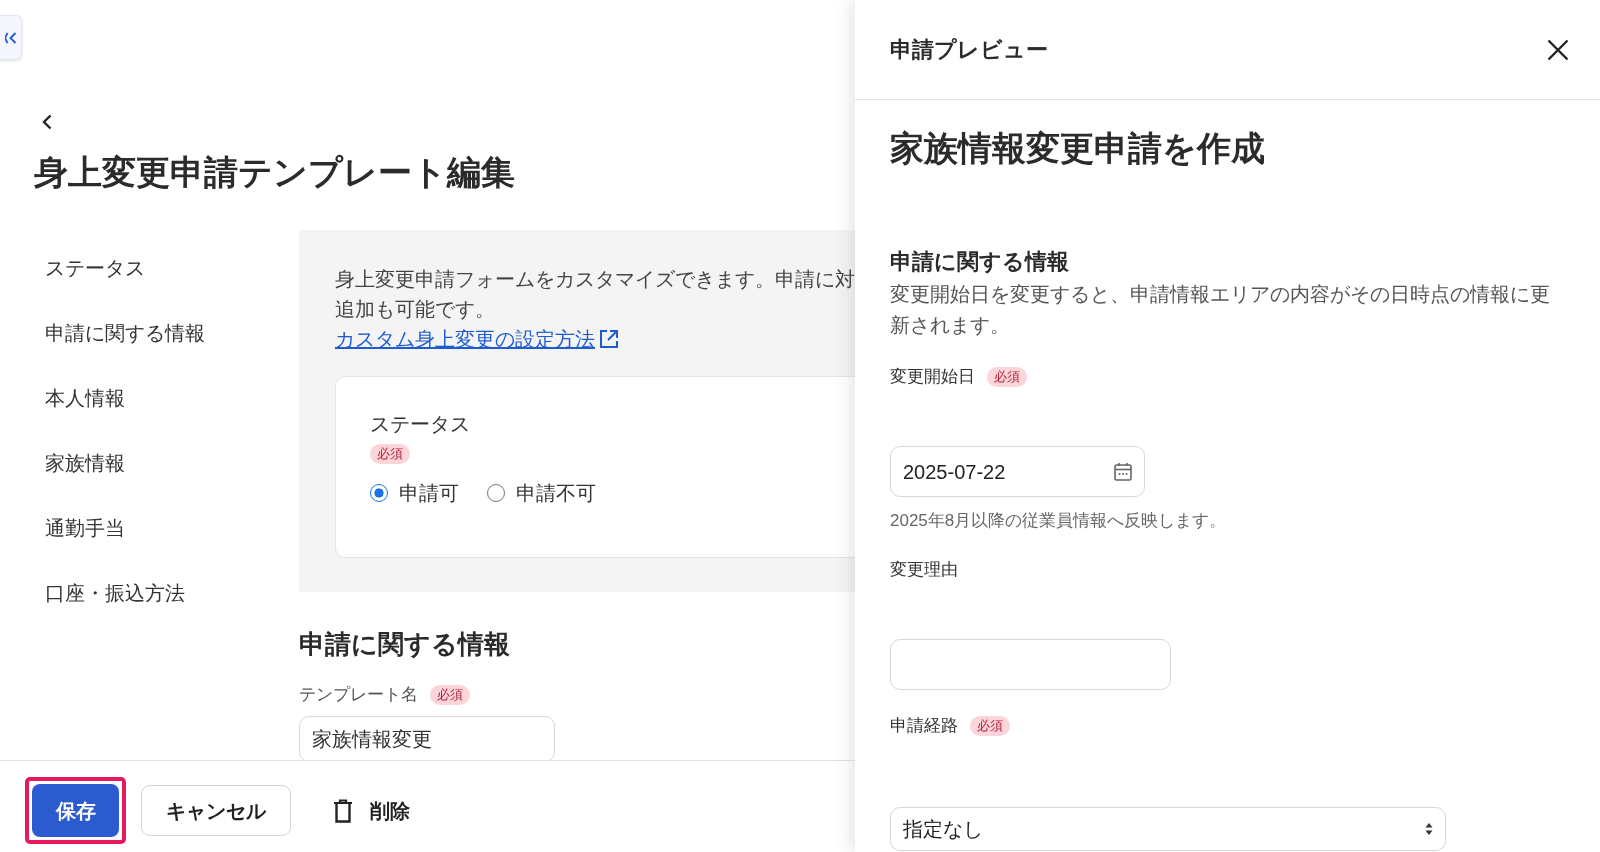 Image resolution: width=1600 pixels, height=852 pixels. What do you see at coordinates (1017, 471) in the screenshot?
I see `date-field: 2025-07-22` at bounding box center [1017, 471].